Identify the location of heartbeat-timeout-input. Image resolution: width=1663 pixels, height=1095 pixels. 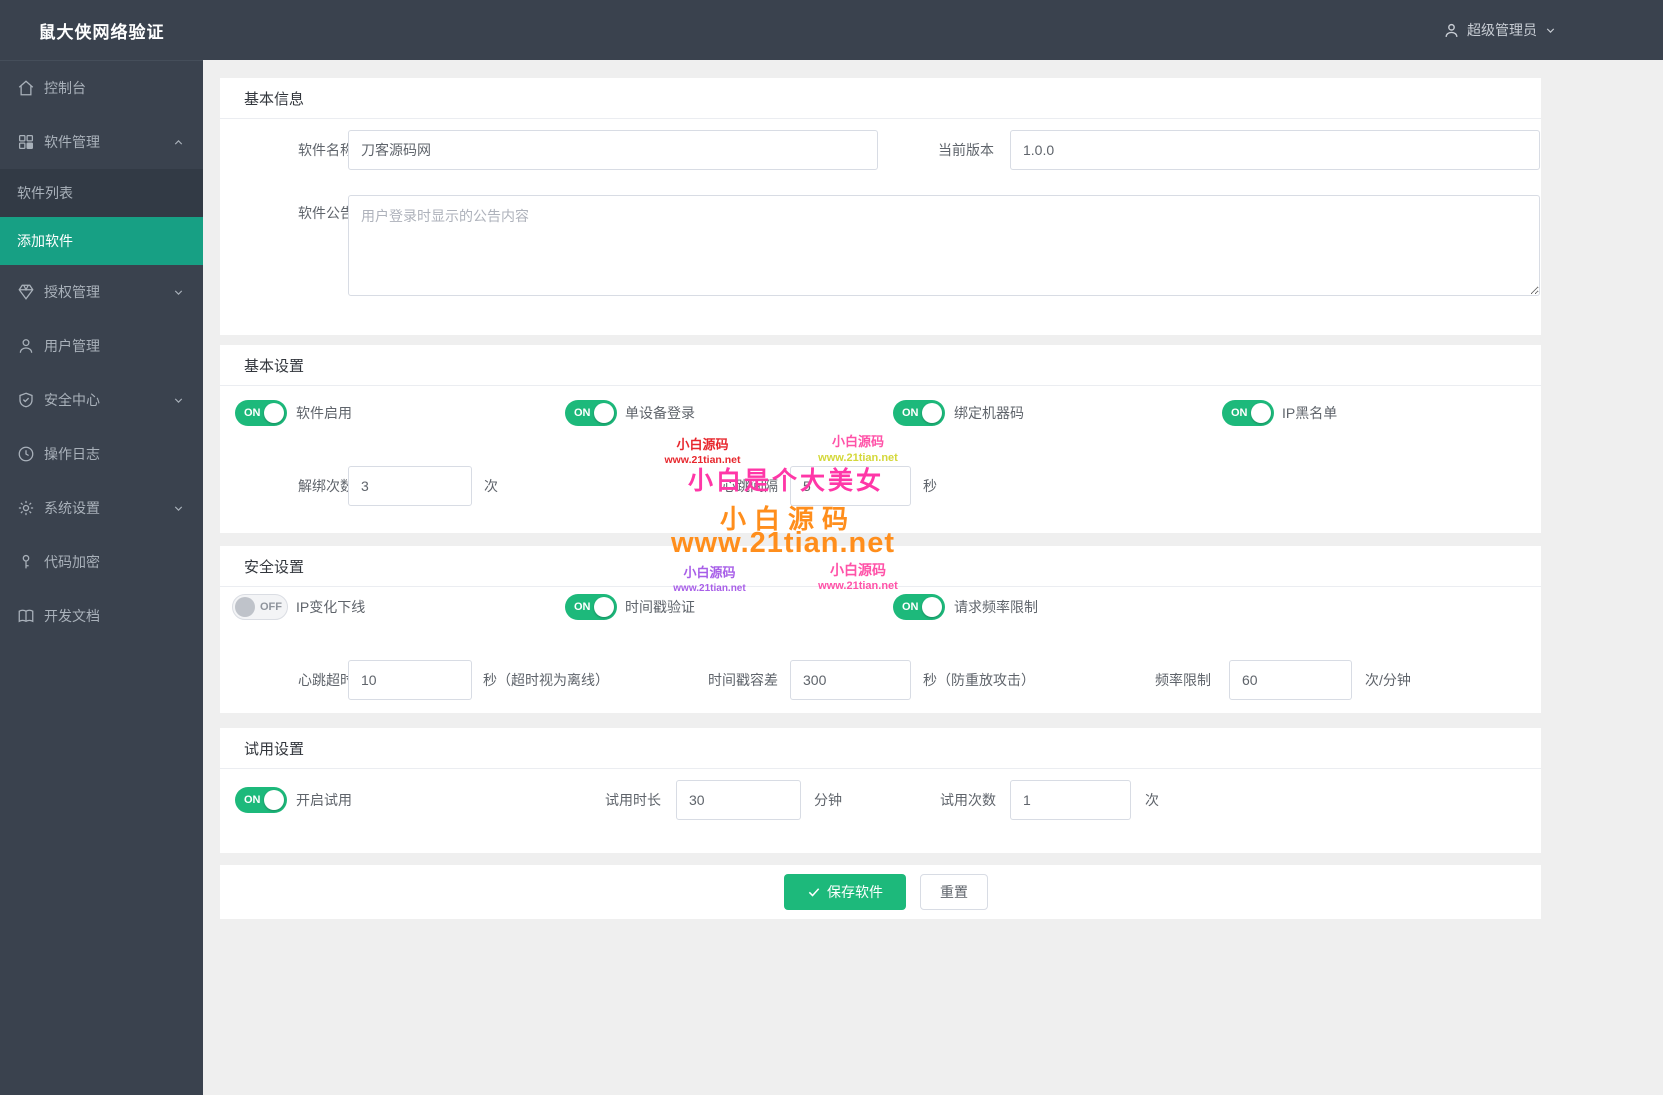
(410, 680).